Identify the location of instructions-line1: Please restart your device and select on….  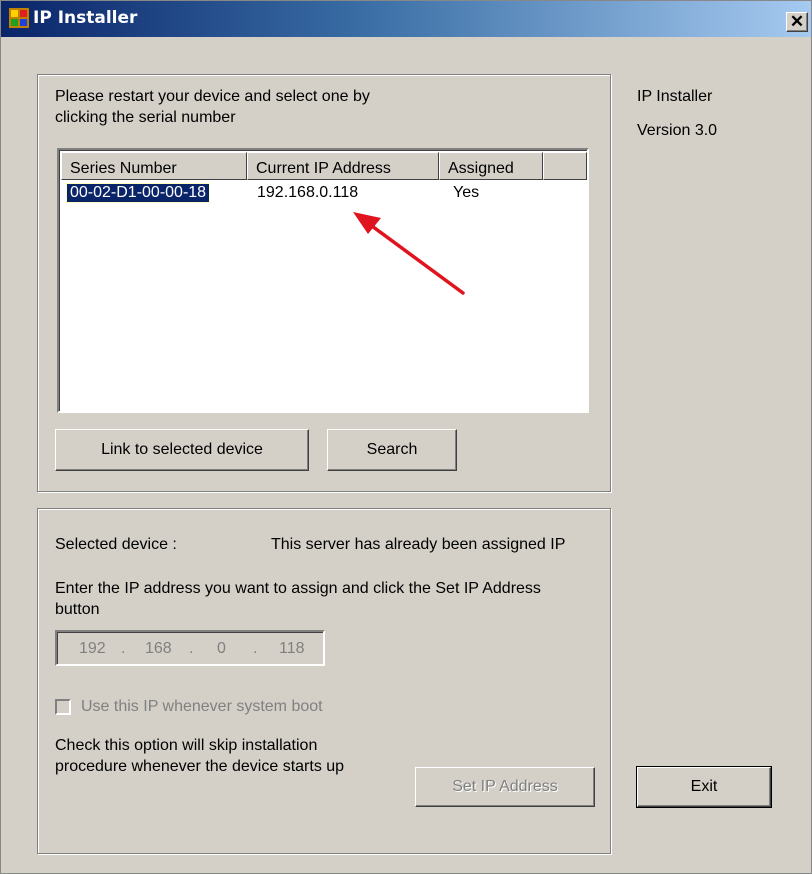
(212, 96).